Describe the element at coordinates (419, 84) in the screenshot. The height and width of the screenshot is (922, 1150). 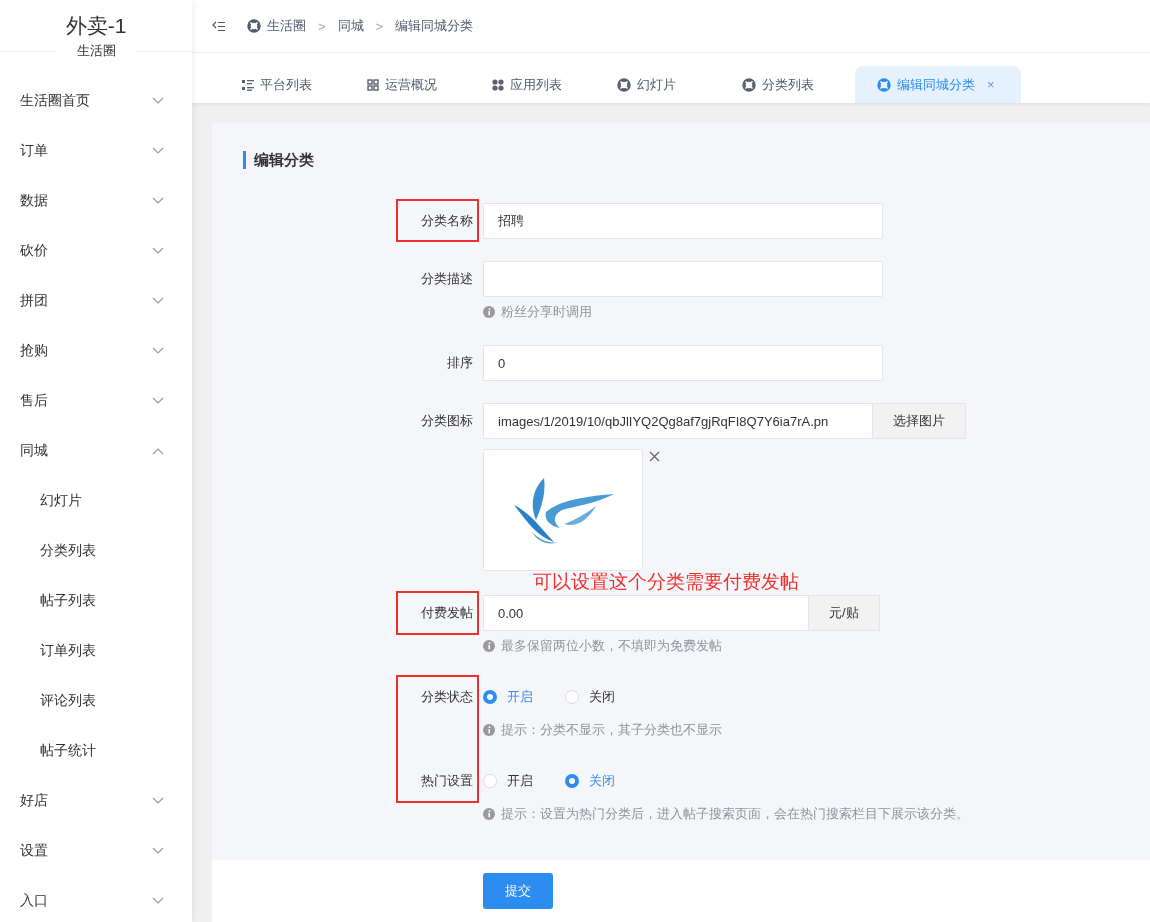
I see `tab: 运营概况` at that location.